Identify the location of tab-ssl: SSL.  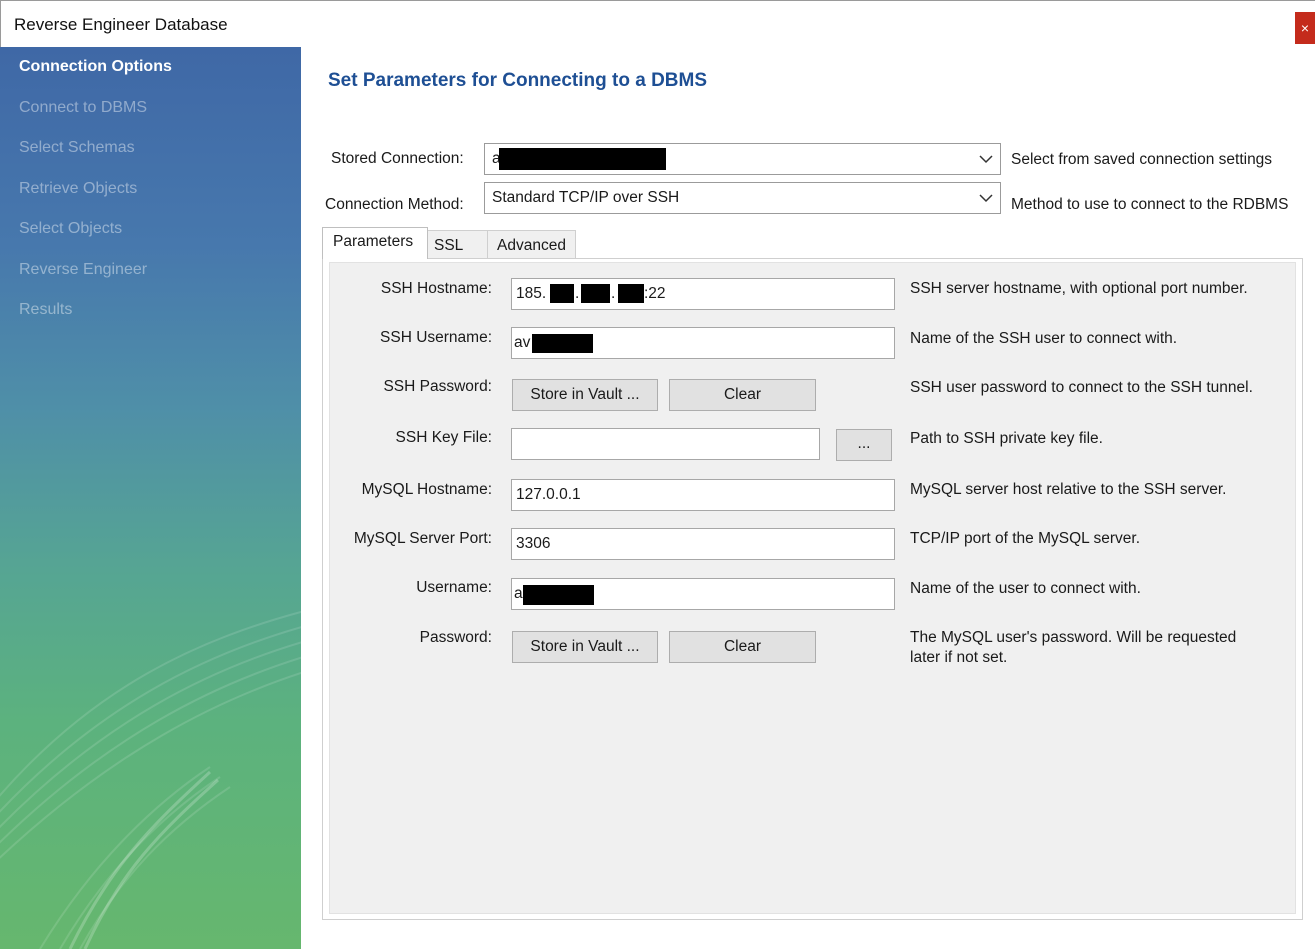
(457, 244).